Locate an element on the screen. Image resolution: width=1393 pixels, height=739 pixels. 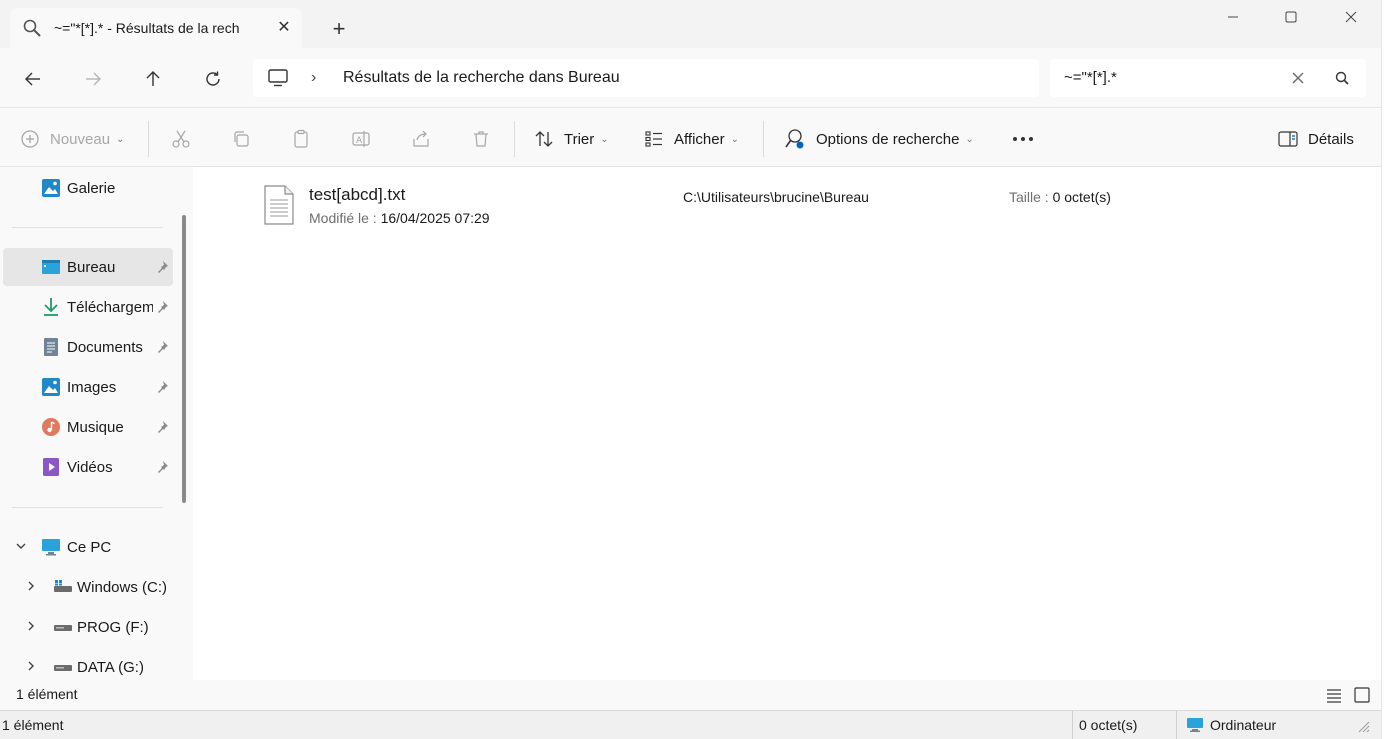
view-list-icon is located at coordinates (653, 139).